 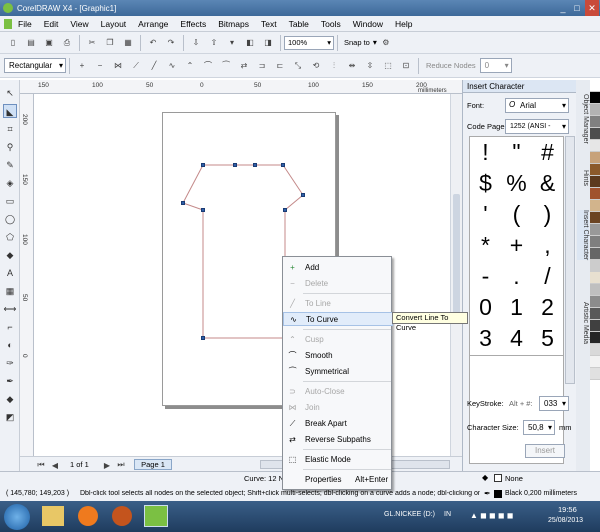 What do you see at coordinates (516, 152) in the screenshot?
I see `char-cell: "` at bounding box center [516, 152].